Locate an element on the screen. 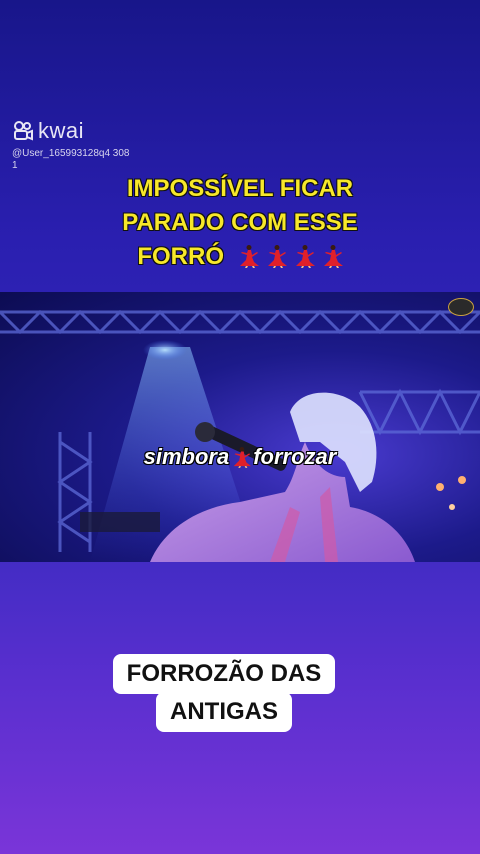  caption-line-1: FORROZÃO DAS is located at coordinates (224, 674).